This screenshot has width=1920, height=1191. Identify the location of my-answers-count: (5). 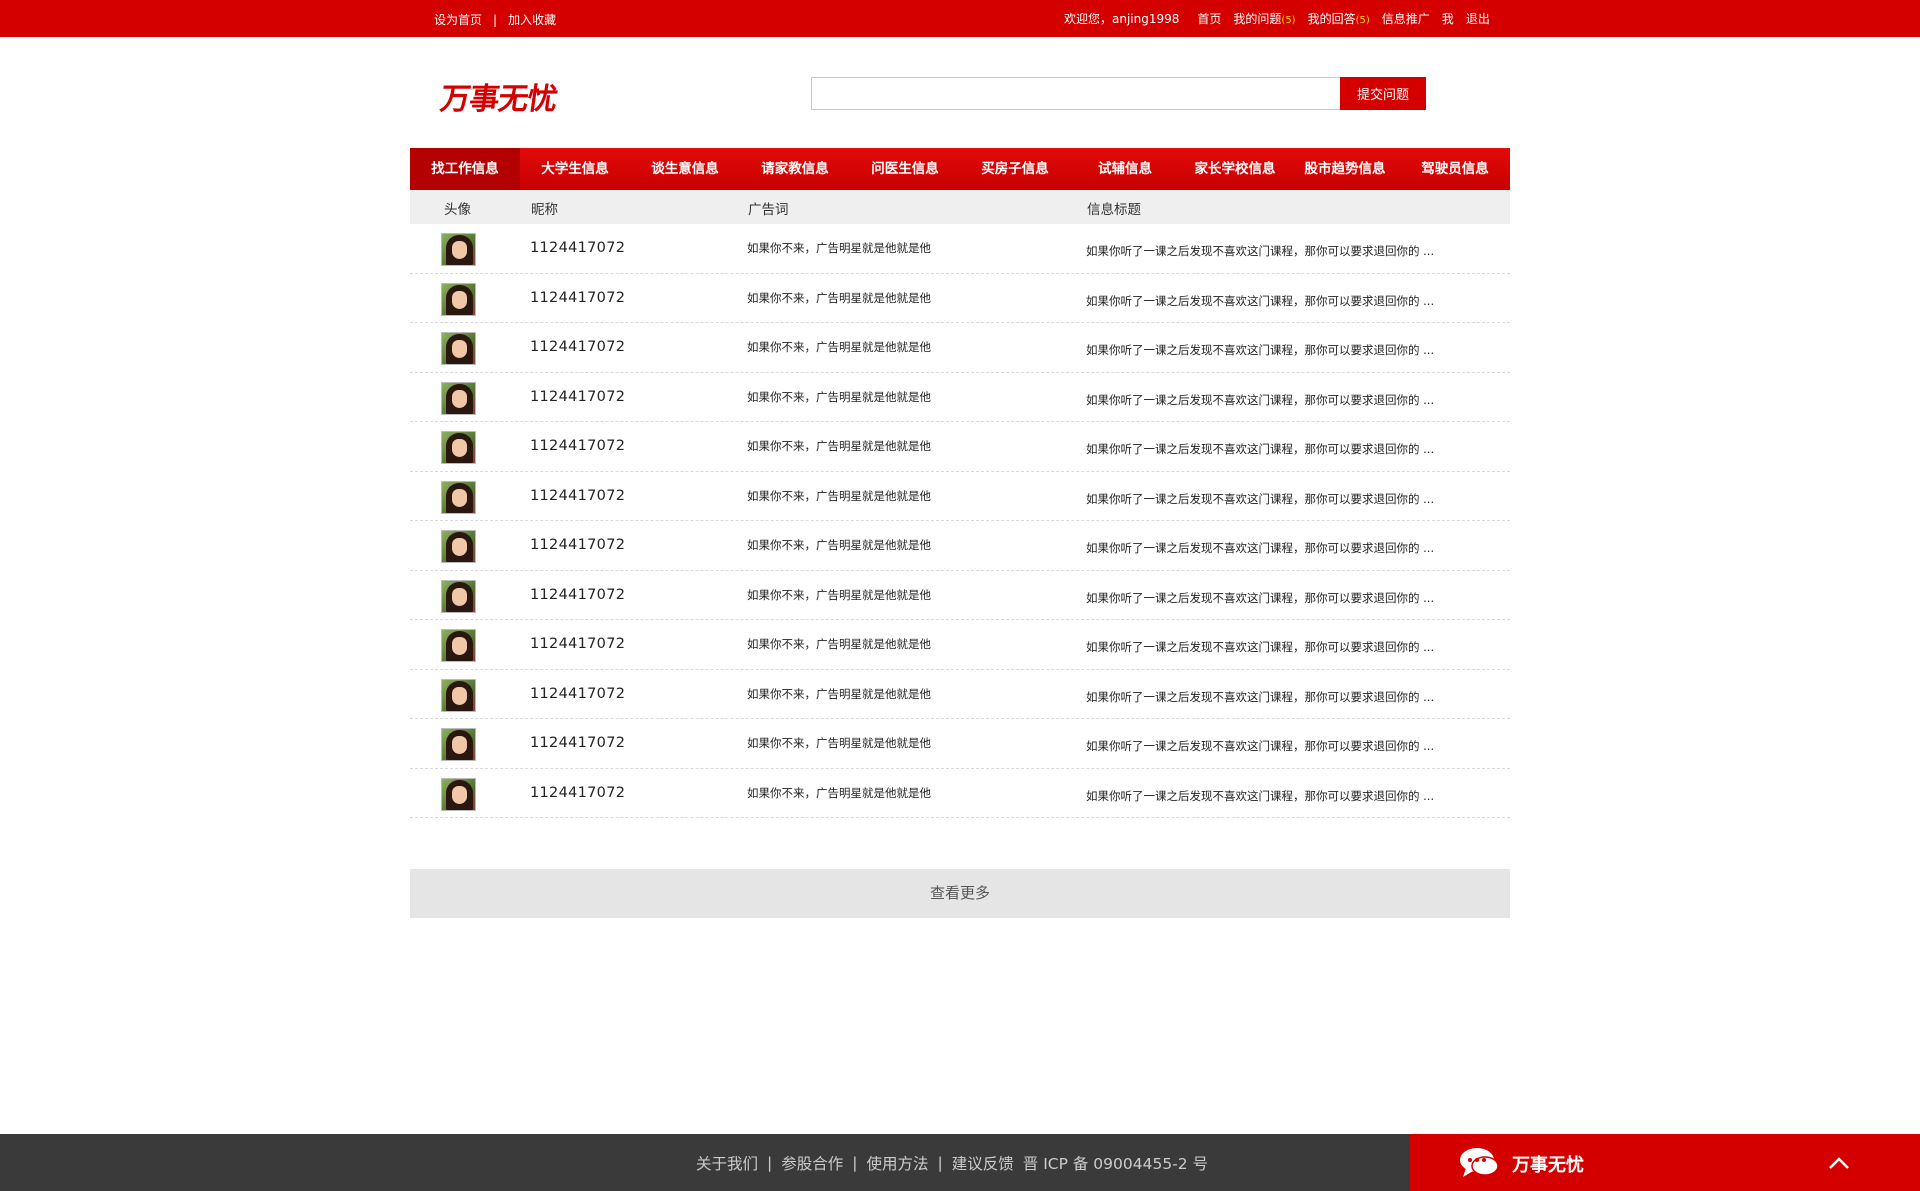
(1362, 20).